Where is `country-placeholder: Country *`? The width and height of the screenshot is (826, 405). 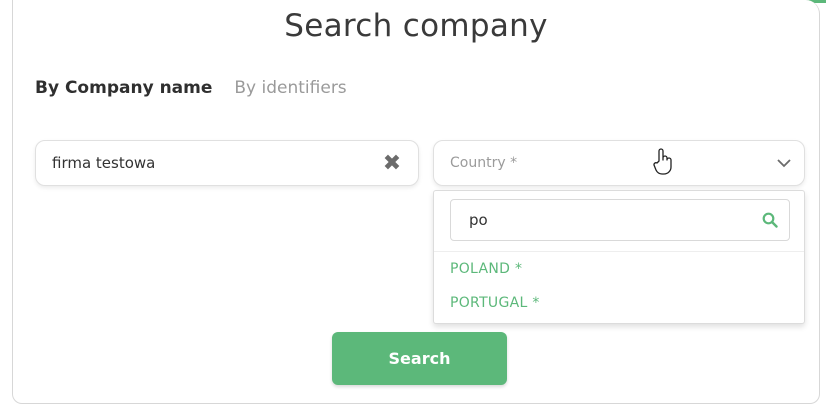 country-placeholder: Country * is located at coordinates (484, 163).